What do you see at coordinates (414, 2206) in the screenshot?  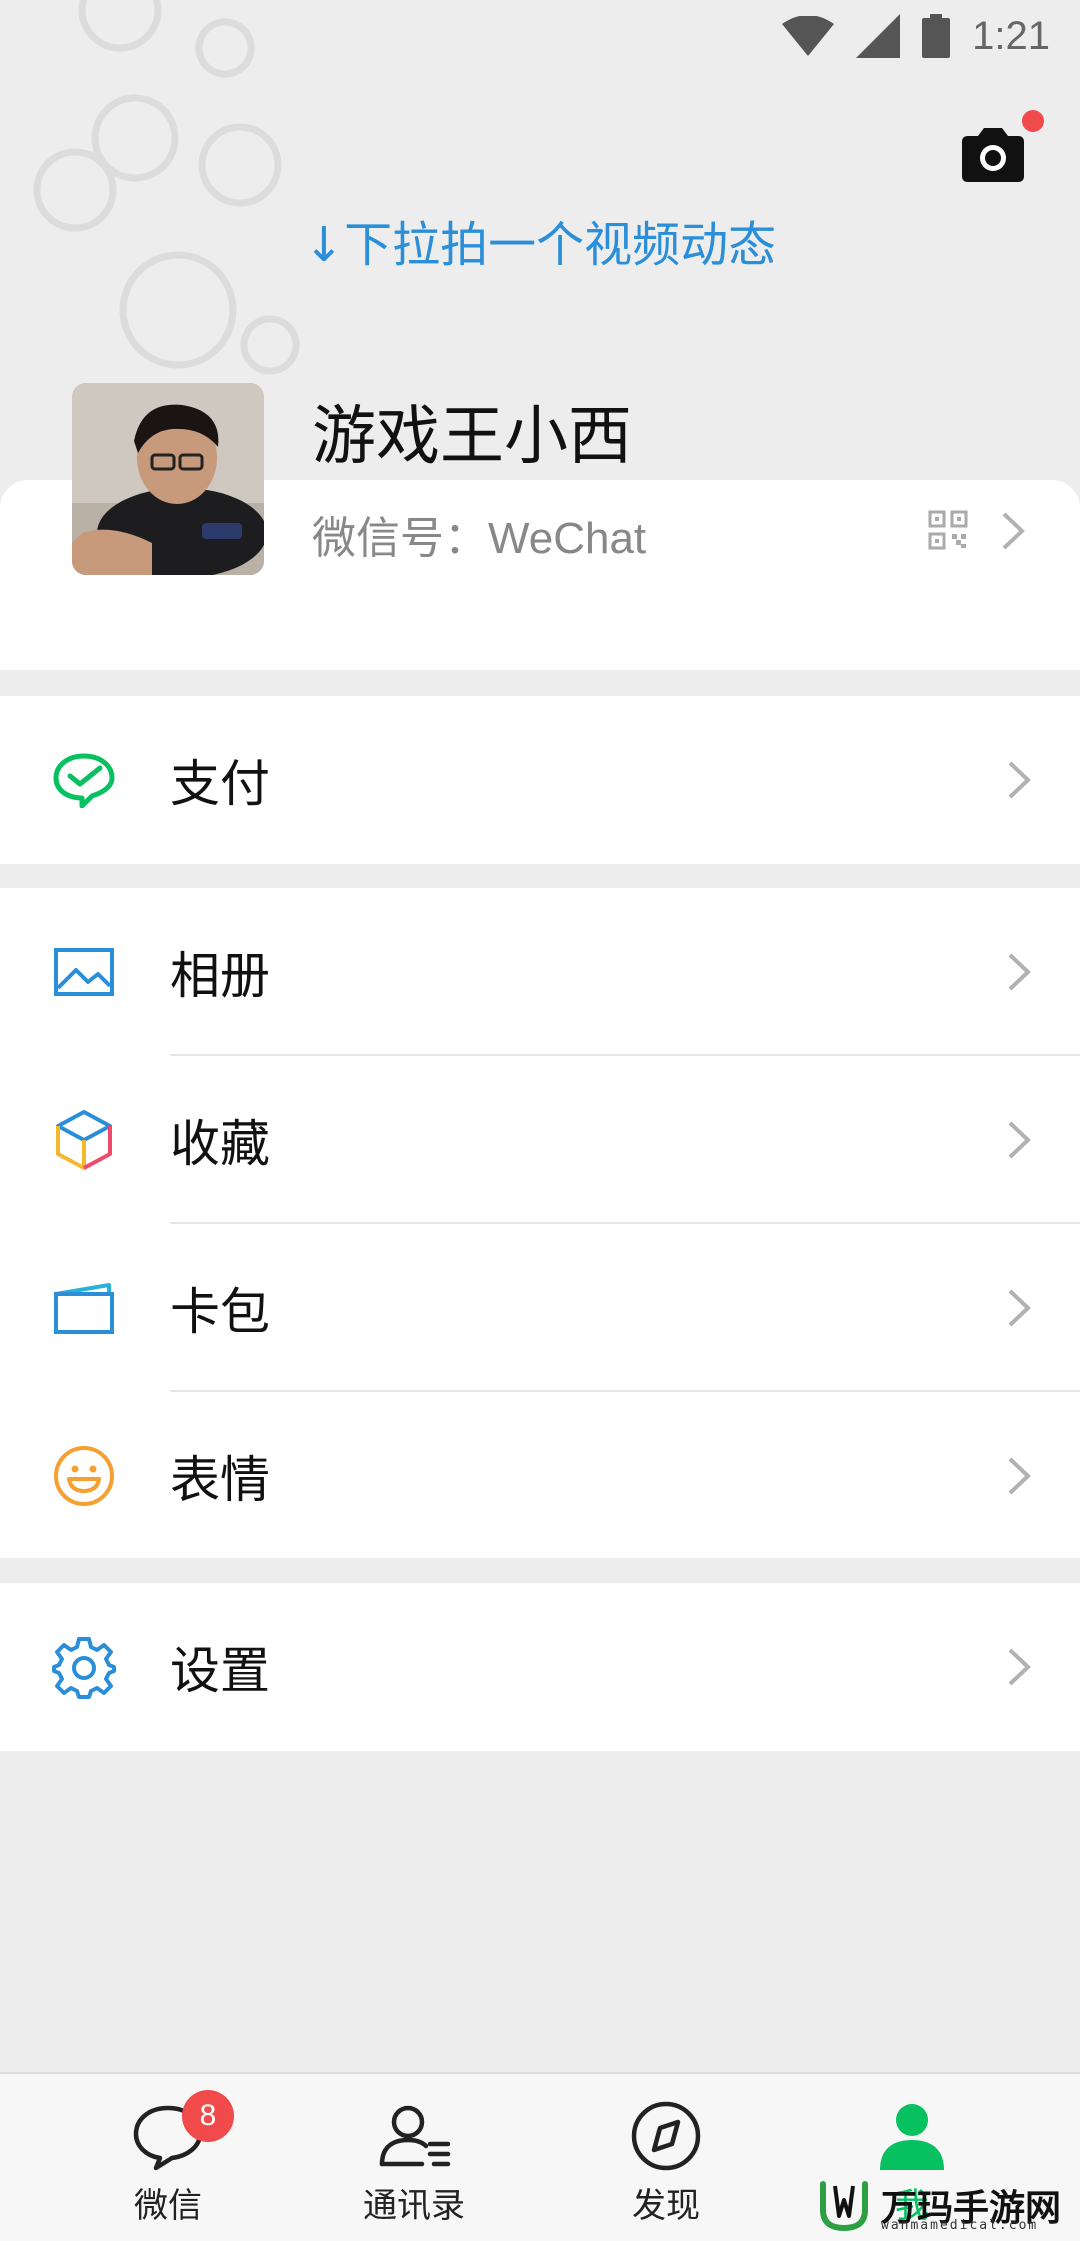 I see `tab-contacts-label: 通讯录` at bounding box center [414, 2206].